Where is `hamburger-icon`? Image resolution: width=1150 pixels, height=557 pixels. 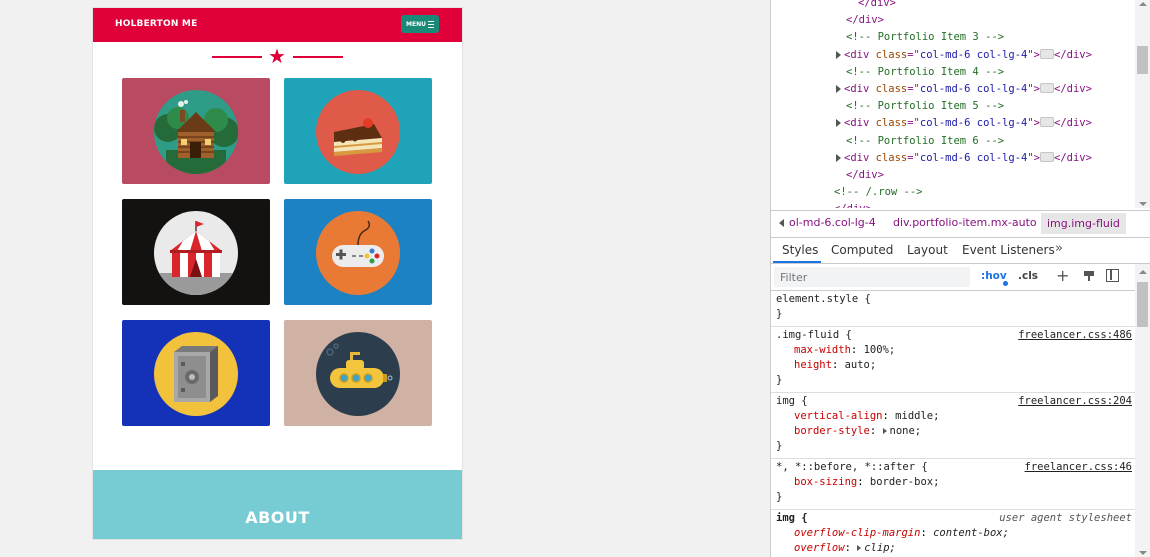 hamburger-icon is located at coordinates (430, 24).